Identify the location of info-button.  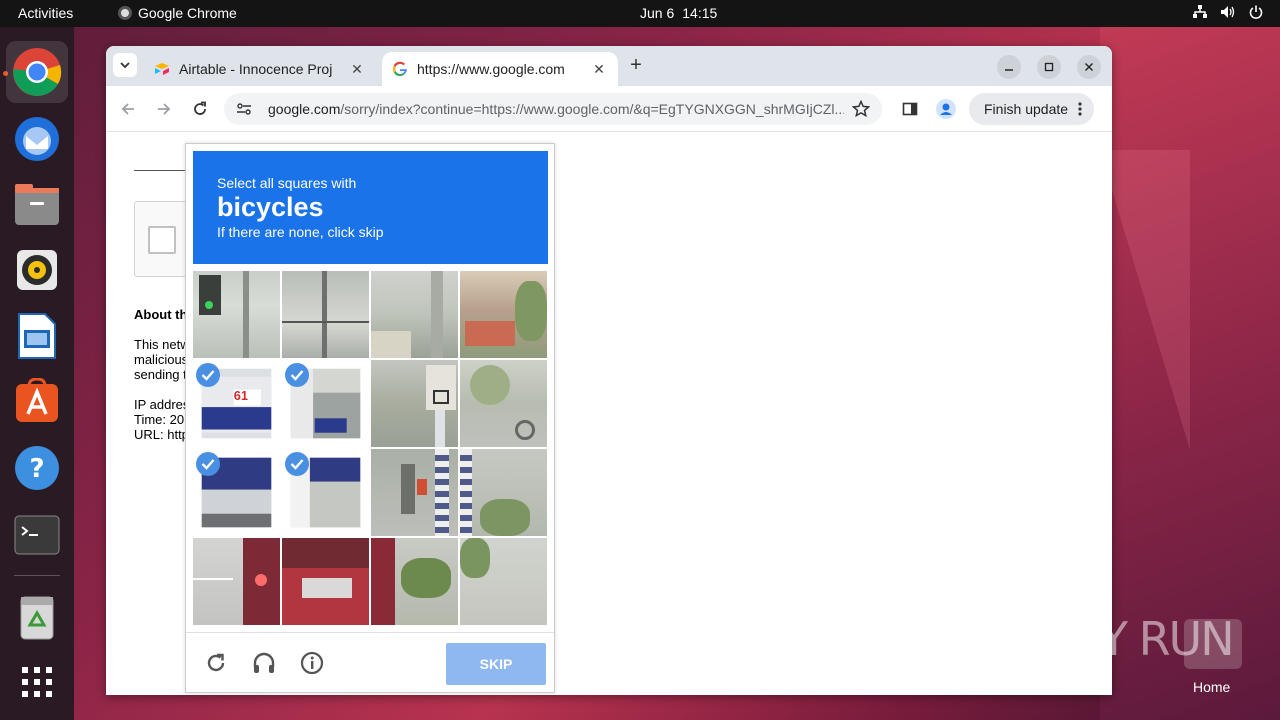
(312, 663).